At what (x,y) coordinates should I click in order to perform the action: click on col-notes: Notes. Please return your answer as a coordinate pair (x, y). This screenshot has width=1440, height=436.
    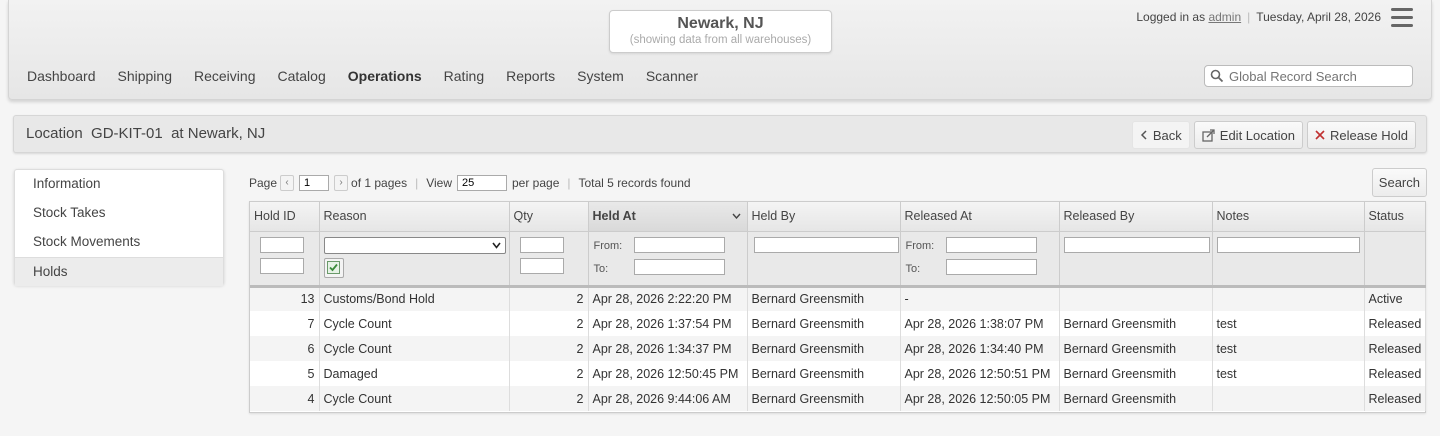
    Looking at the image, I should click on (1288, 217).